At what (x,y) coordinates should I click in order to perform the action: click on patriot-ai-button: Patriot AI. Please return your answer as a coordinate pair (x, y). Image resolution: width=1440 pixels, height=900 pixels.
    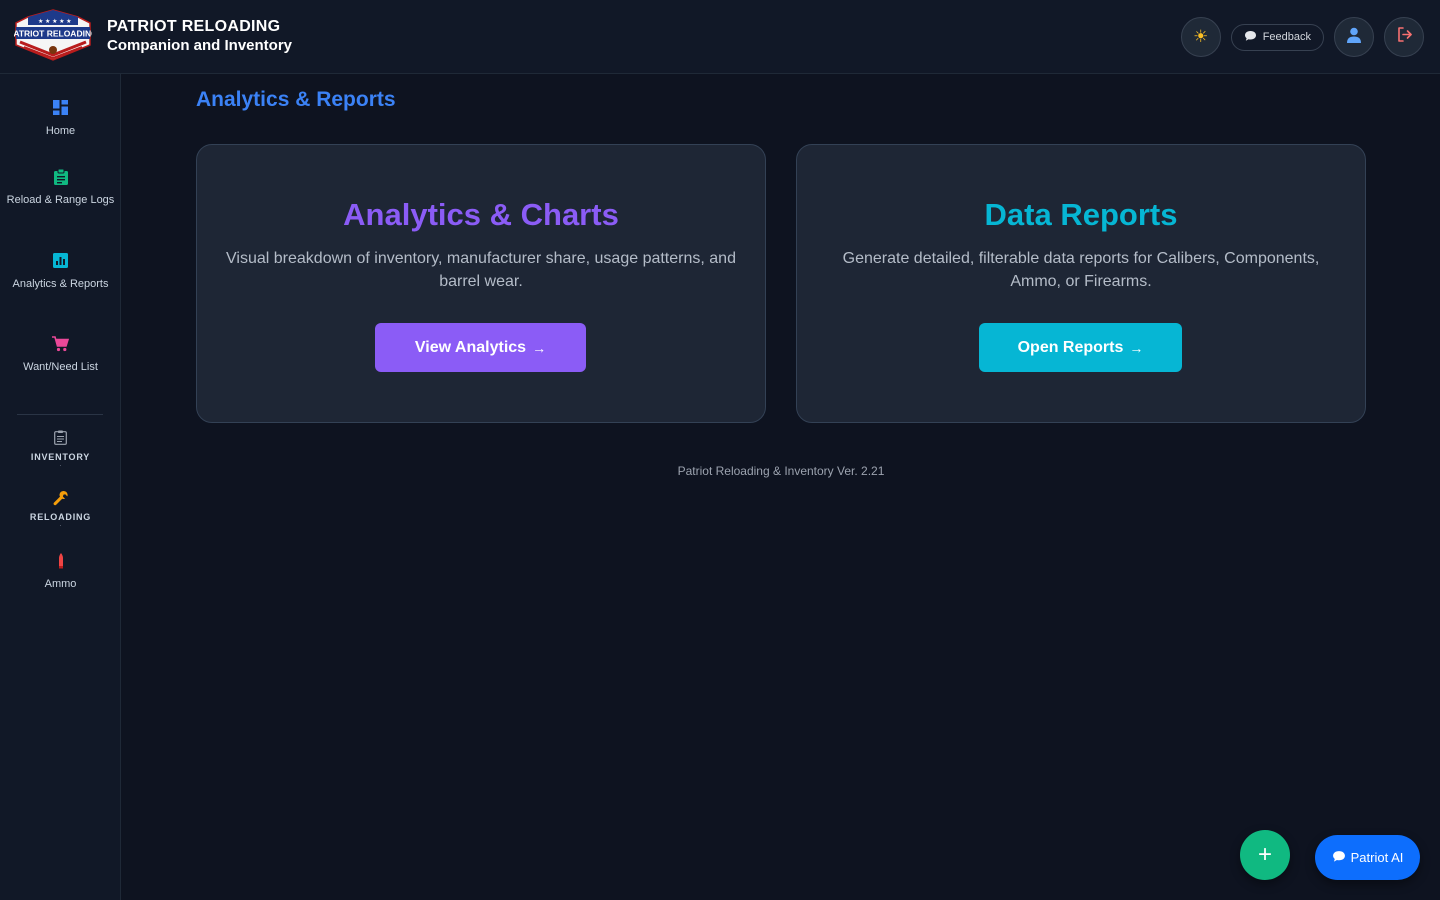
    Looking at the image, I should click on (1367, 857).